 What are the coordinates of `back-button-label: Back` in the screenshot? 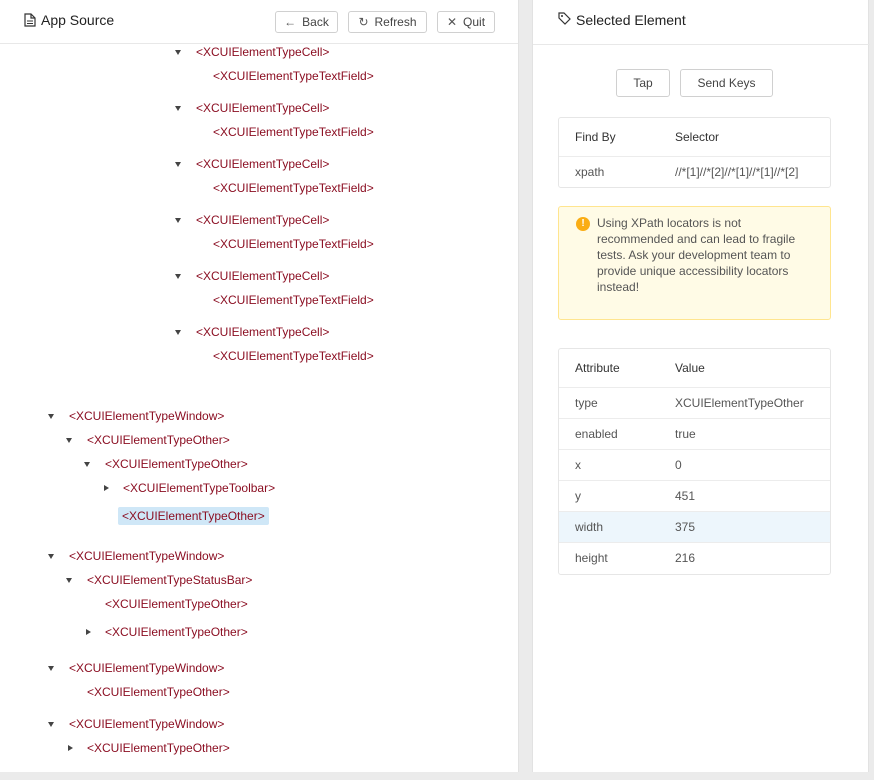 It's located at (315, 22).